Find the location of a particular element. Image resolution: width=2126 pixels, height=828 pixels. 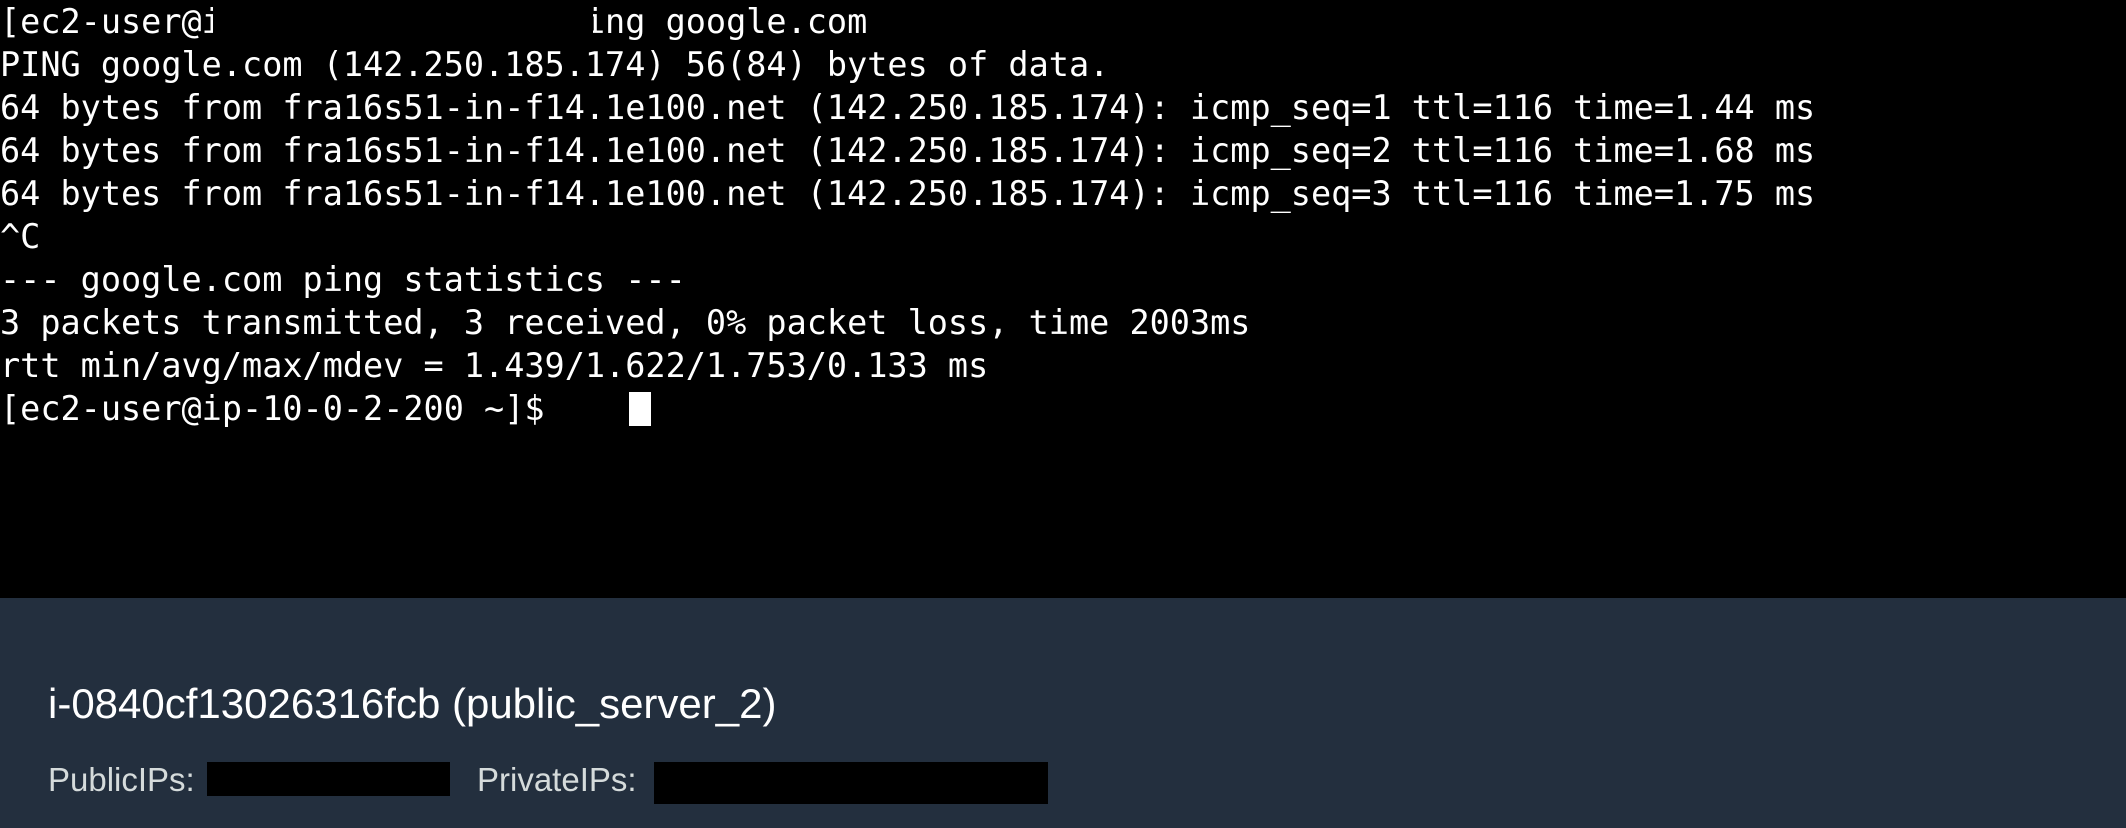

terminal-line-interrupt: ^C is located at coordinates (20, 236).